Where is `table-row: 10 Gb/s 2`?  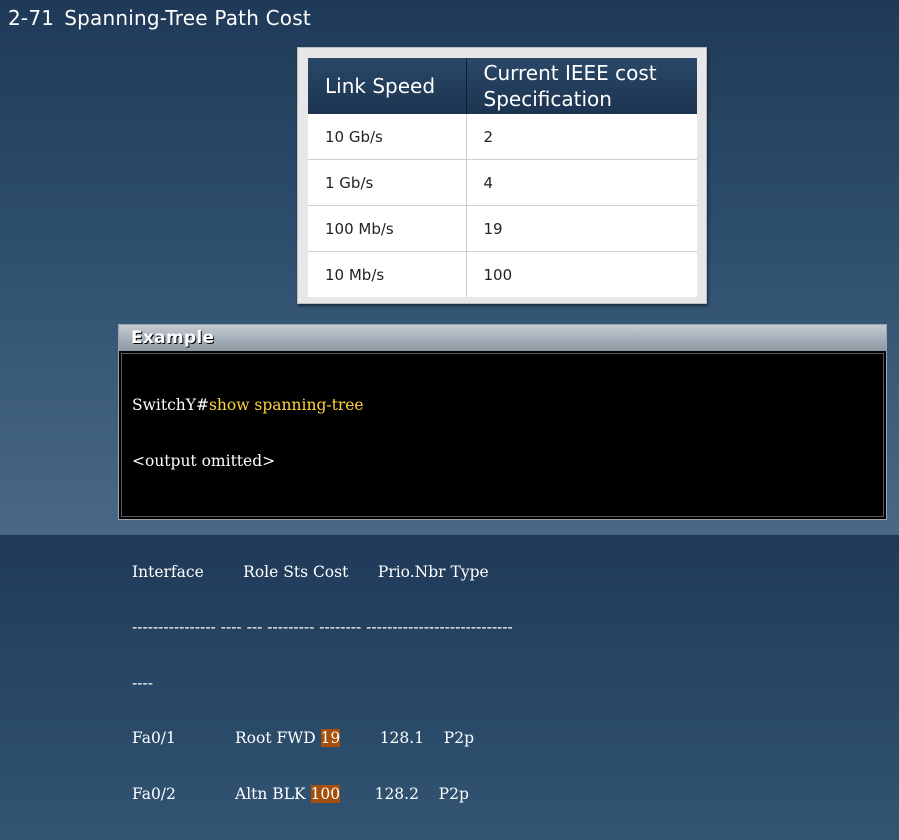 table-row: 10 Gb/s 2 is located at coordinates (502, 137).